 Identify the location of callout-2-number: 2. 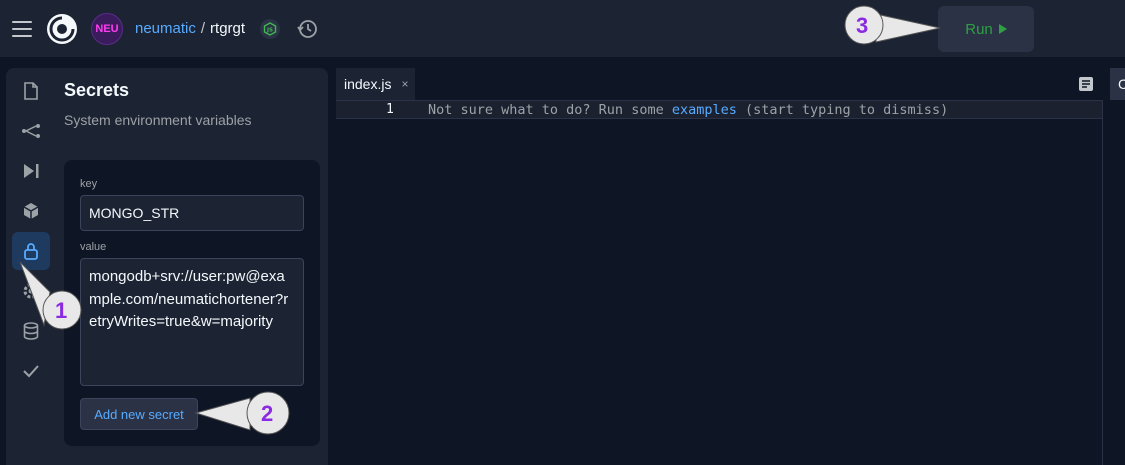
(267, 413).